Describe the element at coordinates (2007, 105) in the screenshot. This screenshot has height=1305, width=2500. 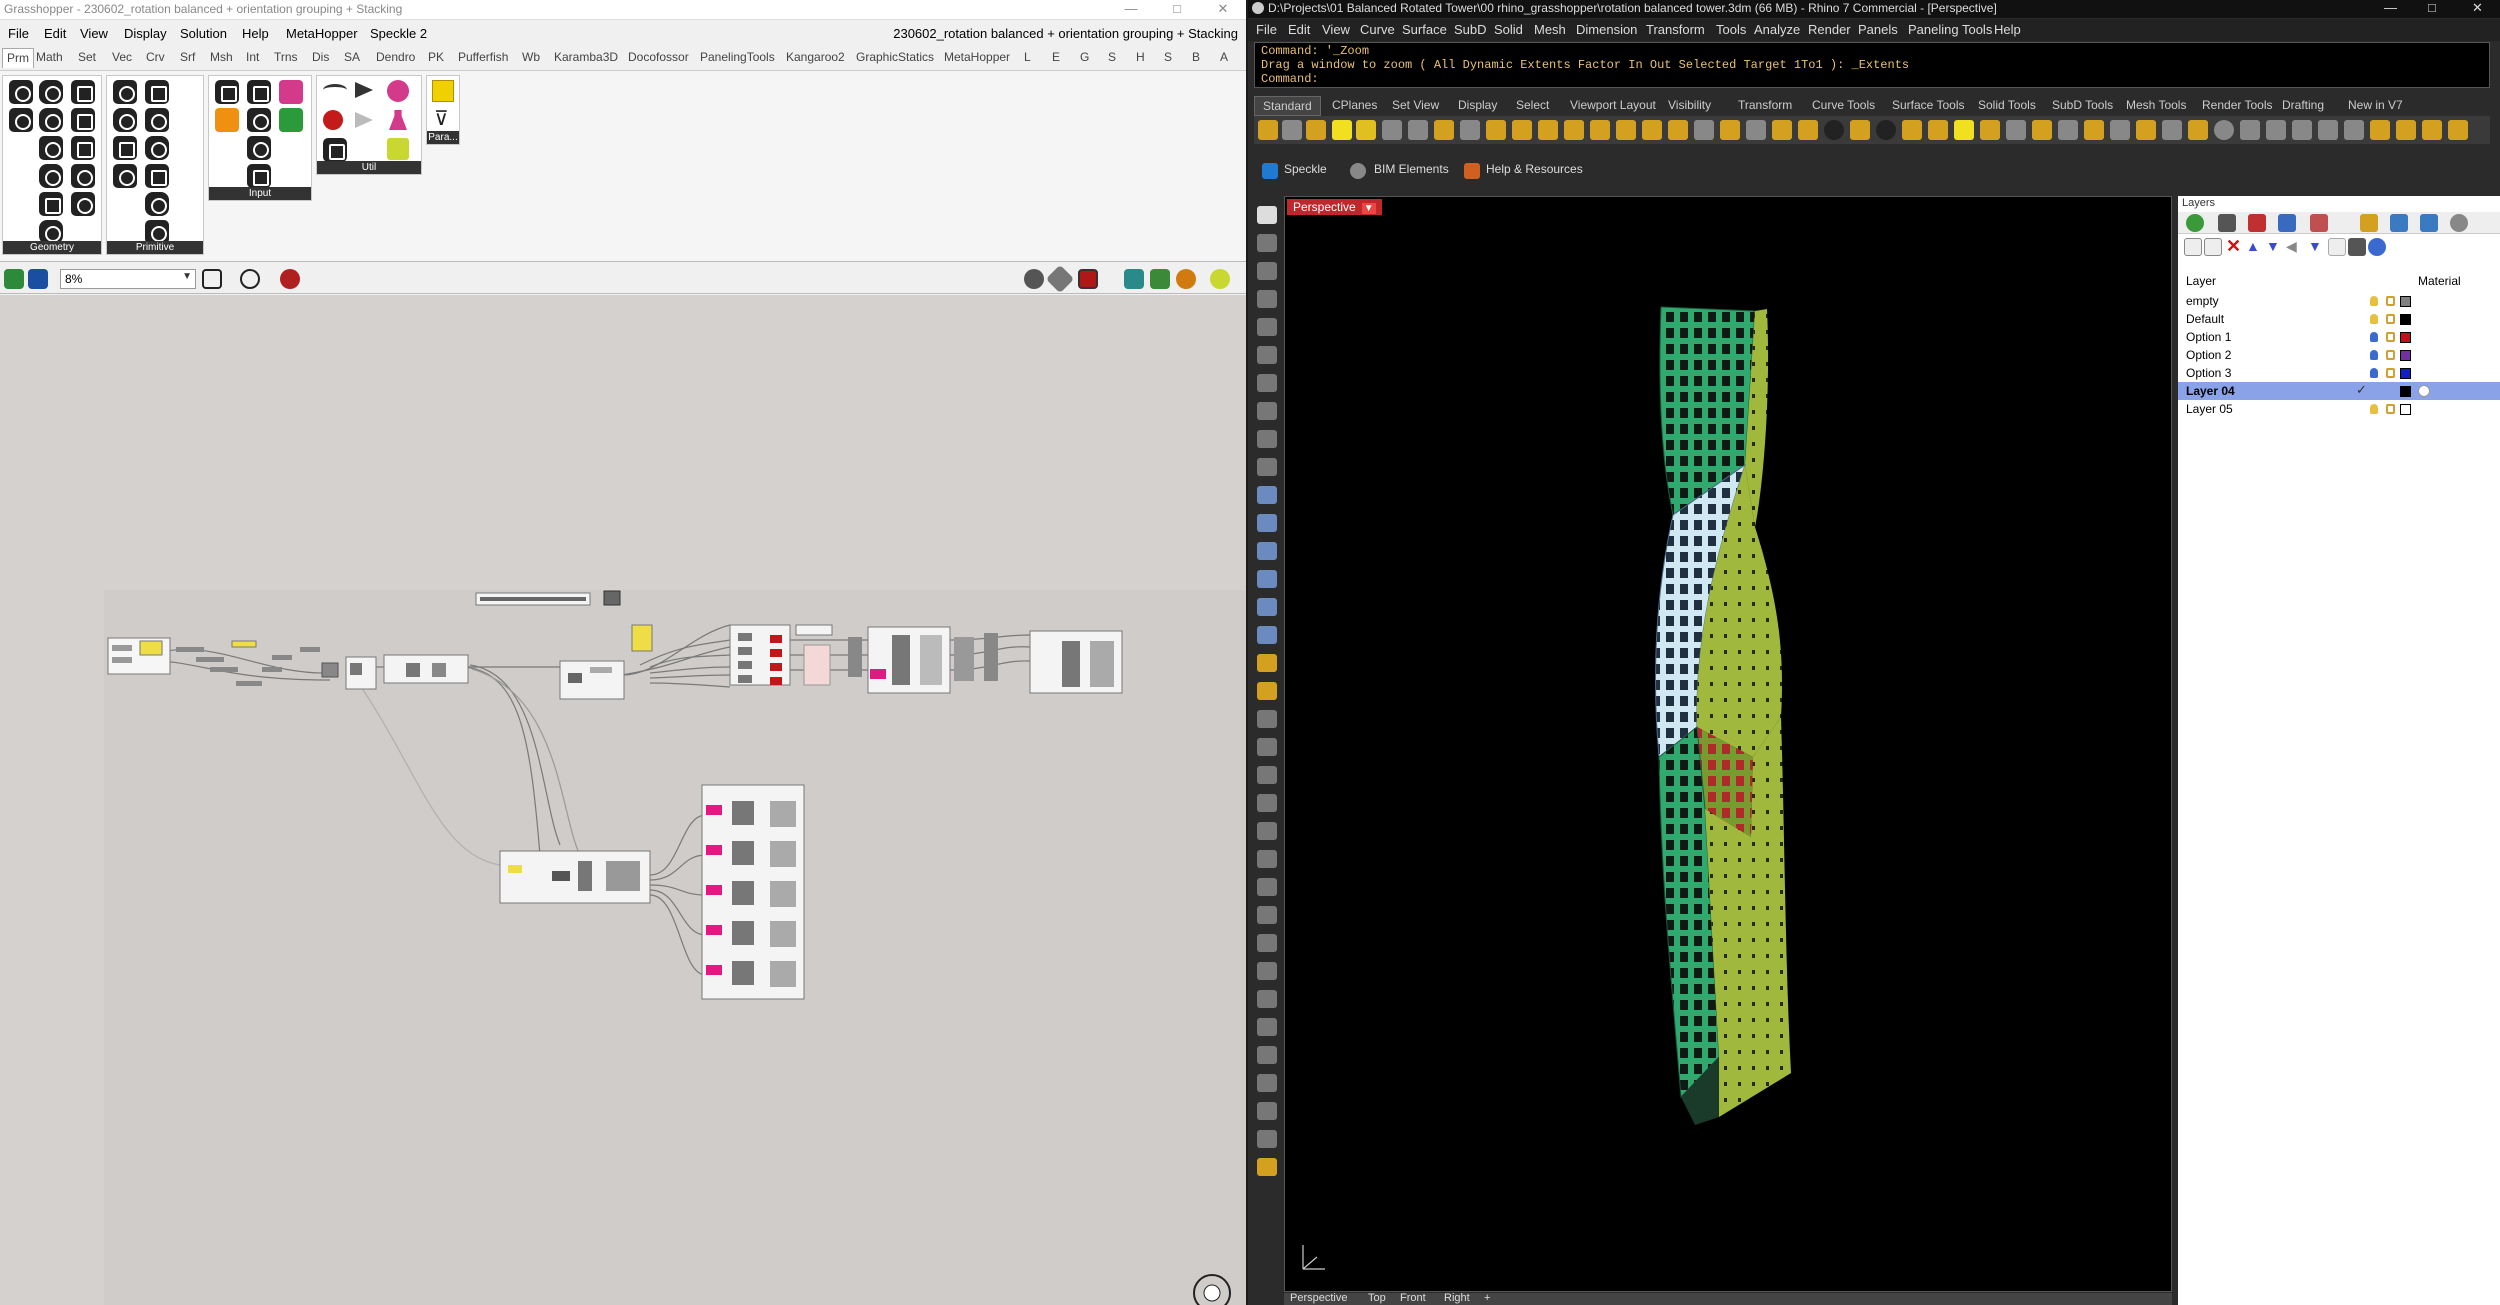
I see `tab-solid-tools: Solid Tools` at that location.